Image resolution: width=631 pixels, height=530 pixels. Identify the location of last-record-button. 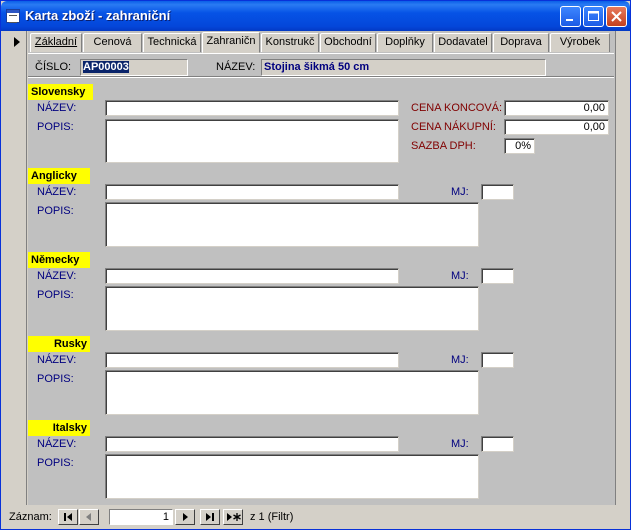
(210, 517).